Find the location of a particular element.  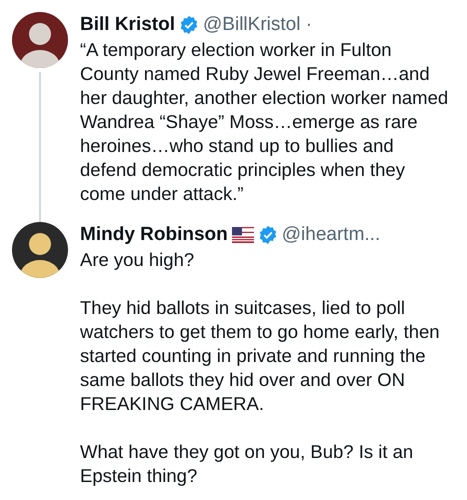

user-handle: @BillKristol · is located at coordinates (257, 25).